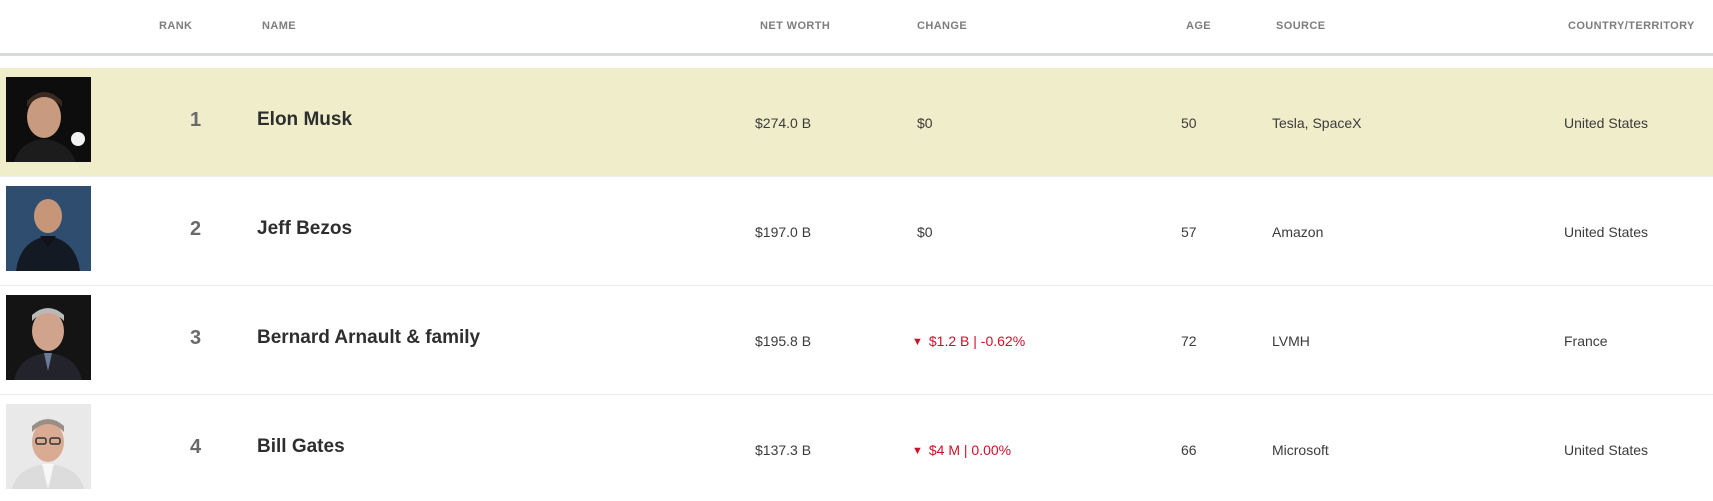 This screenshot has height=501, width=1713. I want to click on country-cell: France, so click(1586, 341).